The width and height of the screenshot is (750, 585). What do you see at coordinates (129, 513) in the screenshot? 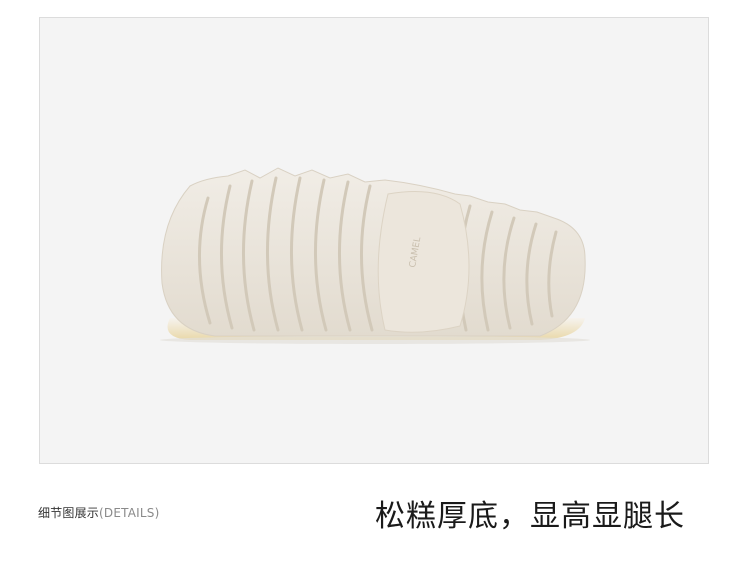
I see `section-label-en: (DETAILS)` at bounding box center [129, 513].